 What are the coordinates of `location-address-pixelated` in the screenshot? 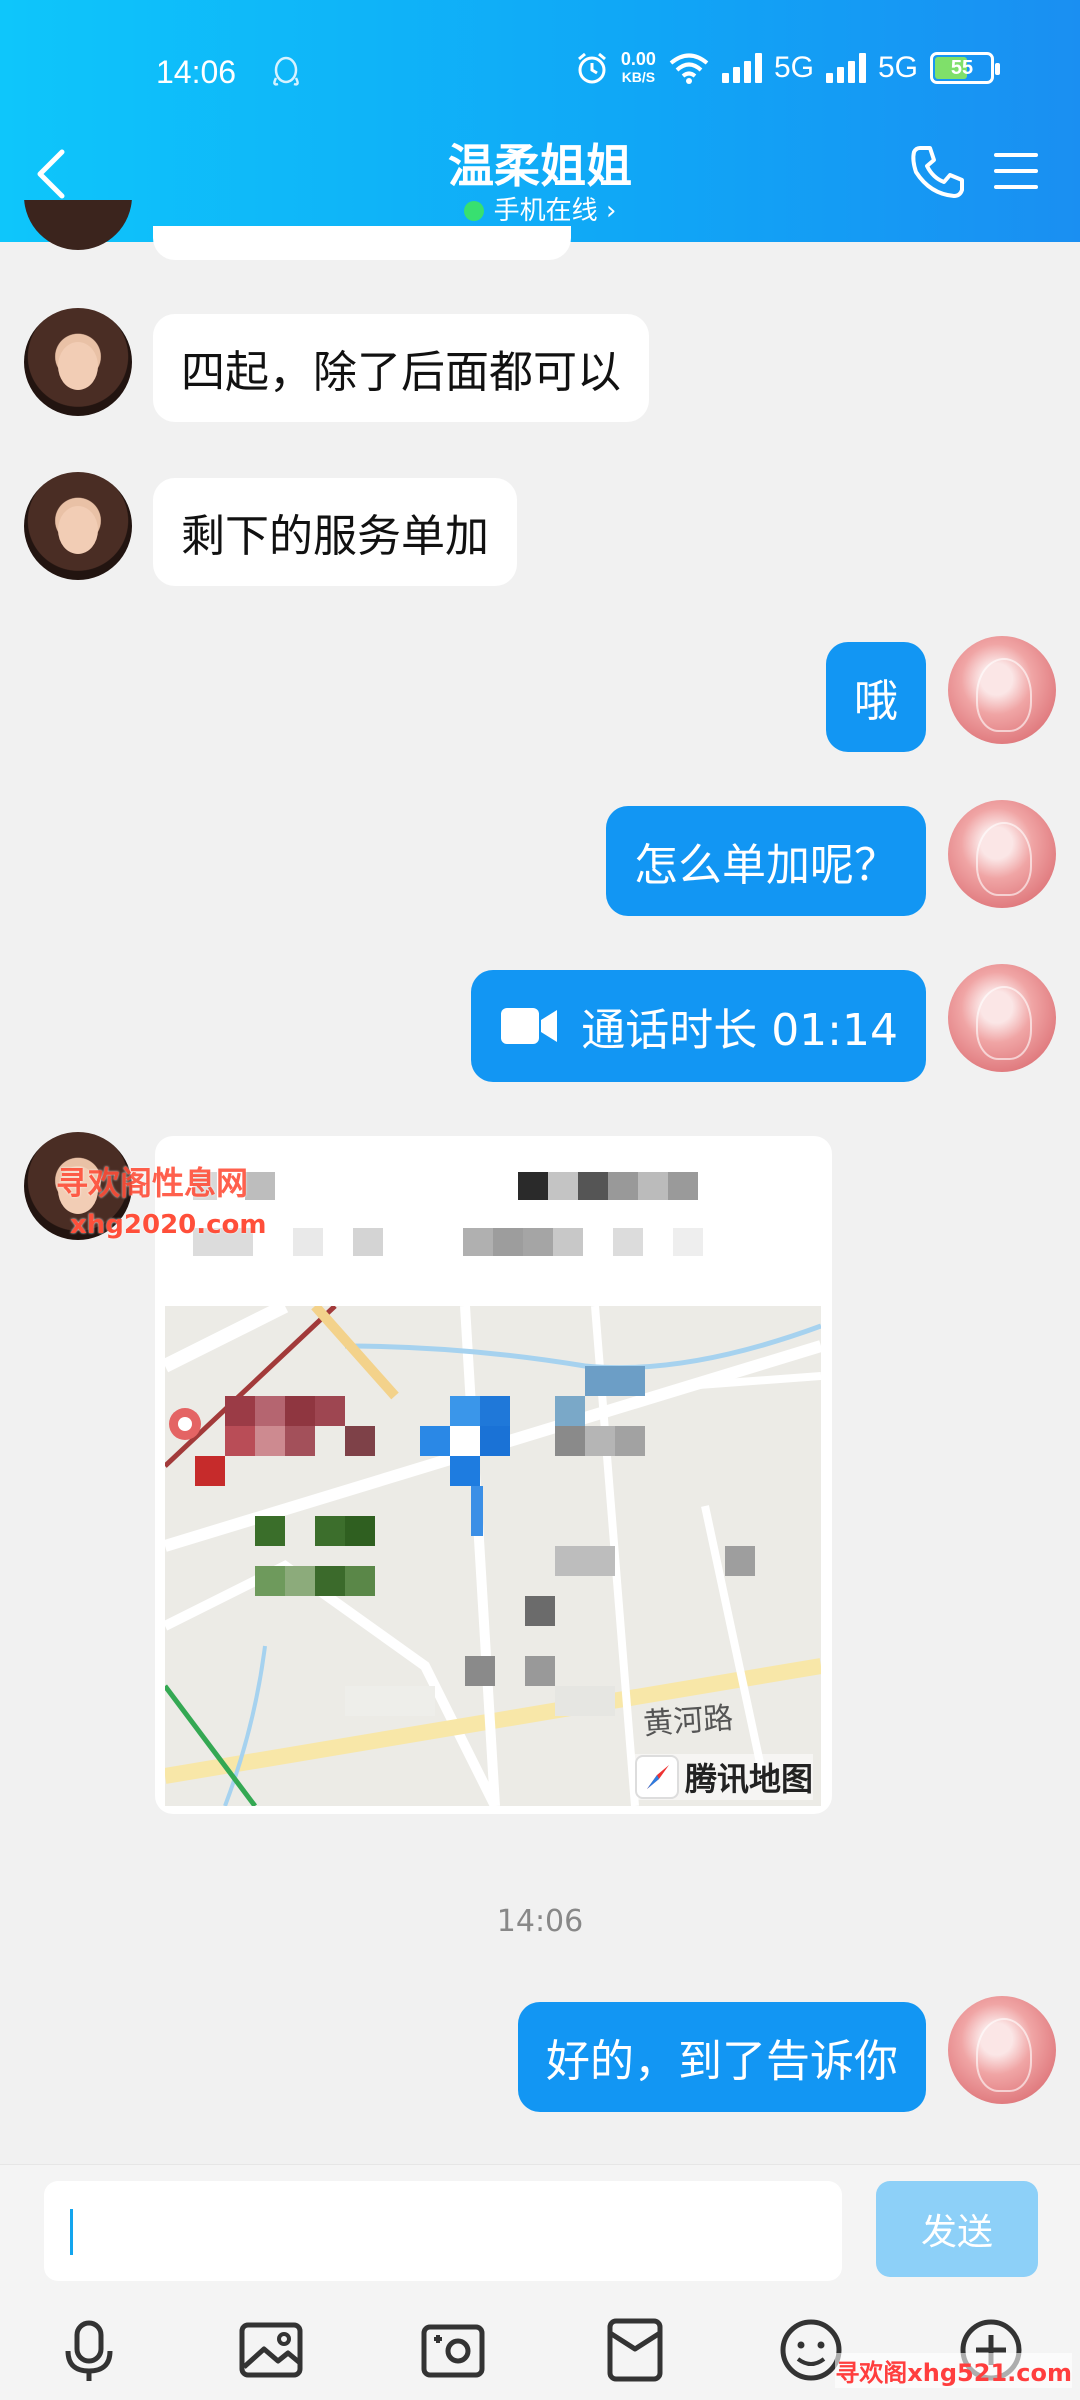 It's located at (473, 1243).